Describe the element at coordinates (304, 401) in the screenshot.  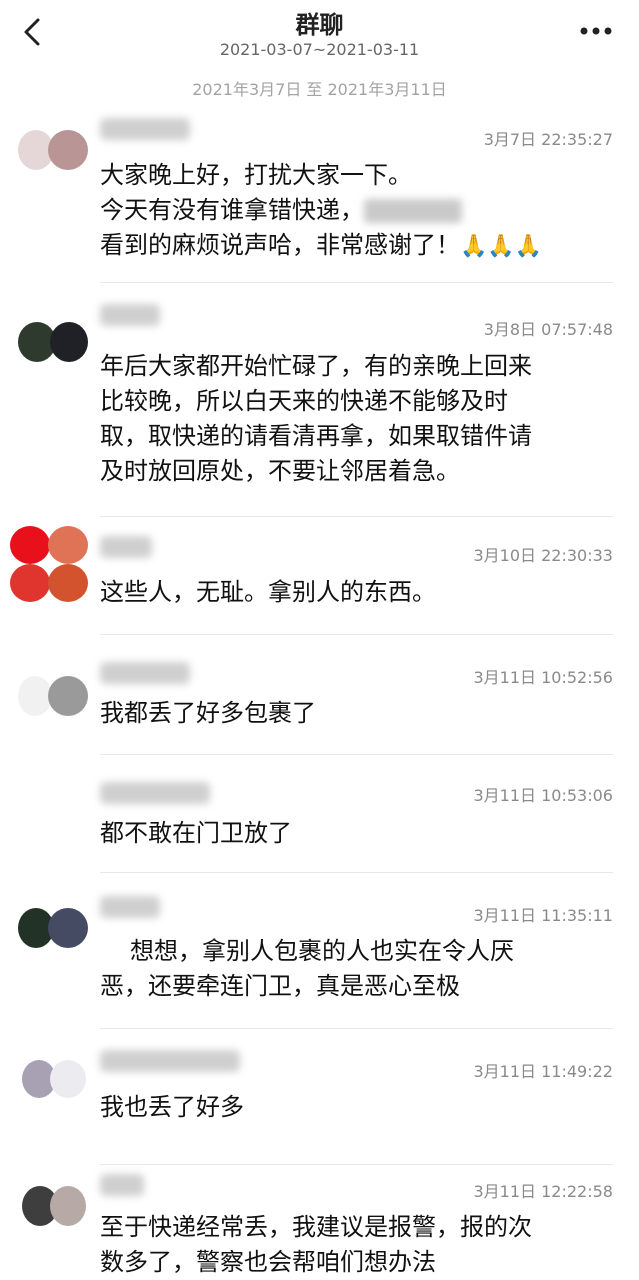
I see `message-line: 比较晚，所以白天来的快递不能够及时` at that location.